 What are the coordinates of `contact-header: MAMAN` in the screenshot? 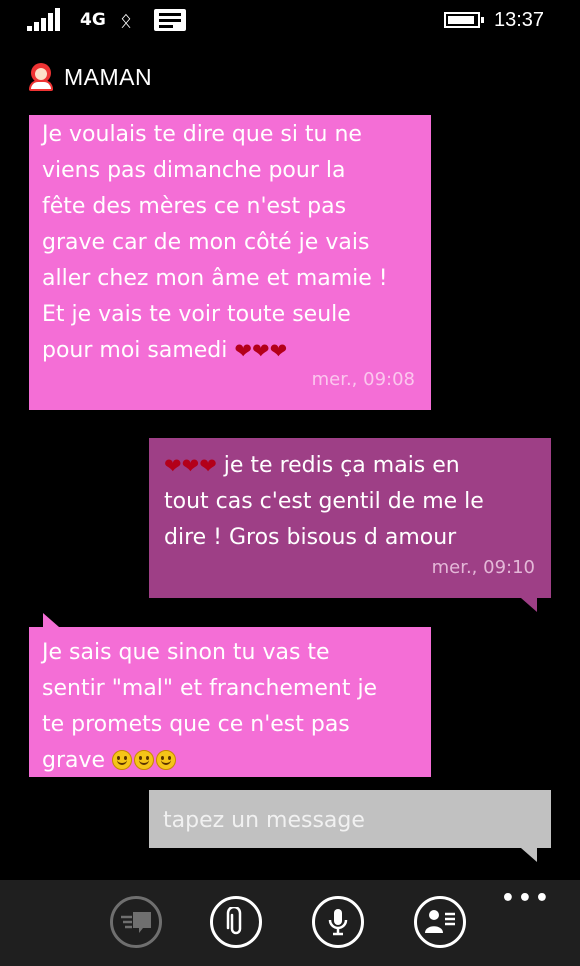 It's located at (90, 77).